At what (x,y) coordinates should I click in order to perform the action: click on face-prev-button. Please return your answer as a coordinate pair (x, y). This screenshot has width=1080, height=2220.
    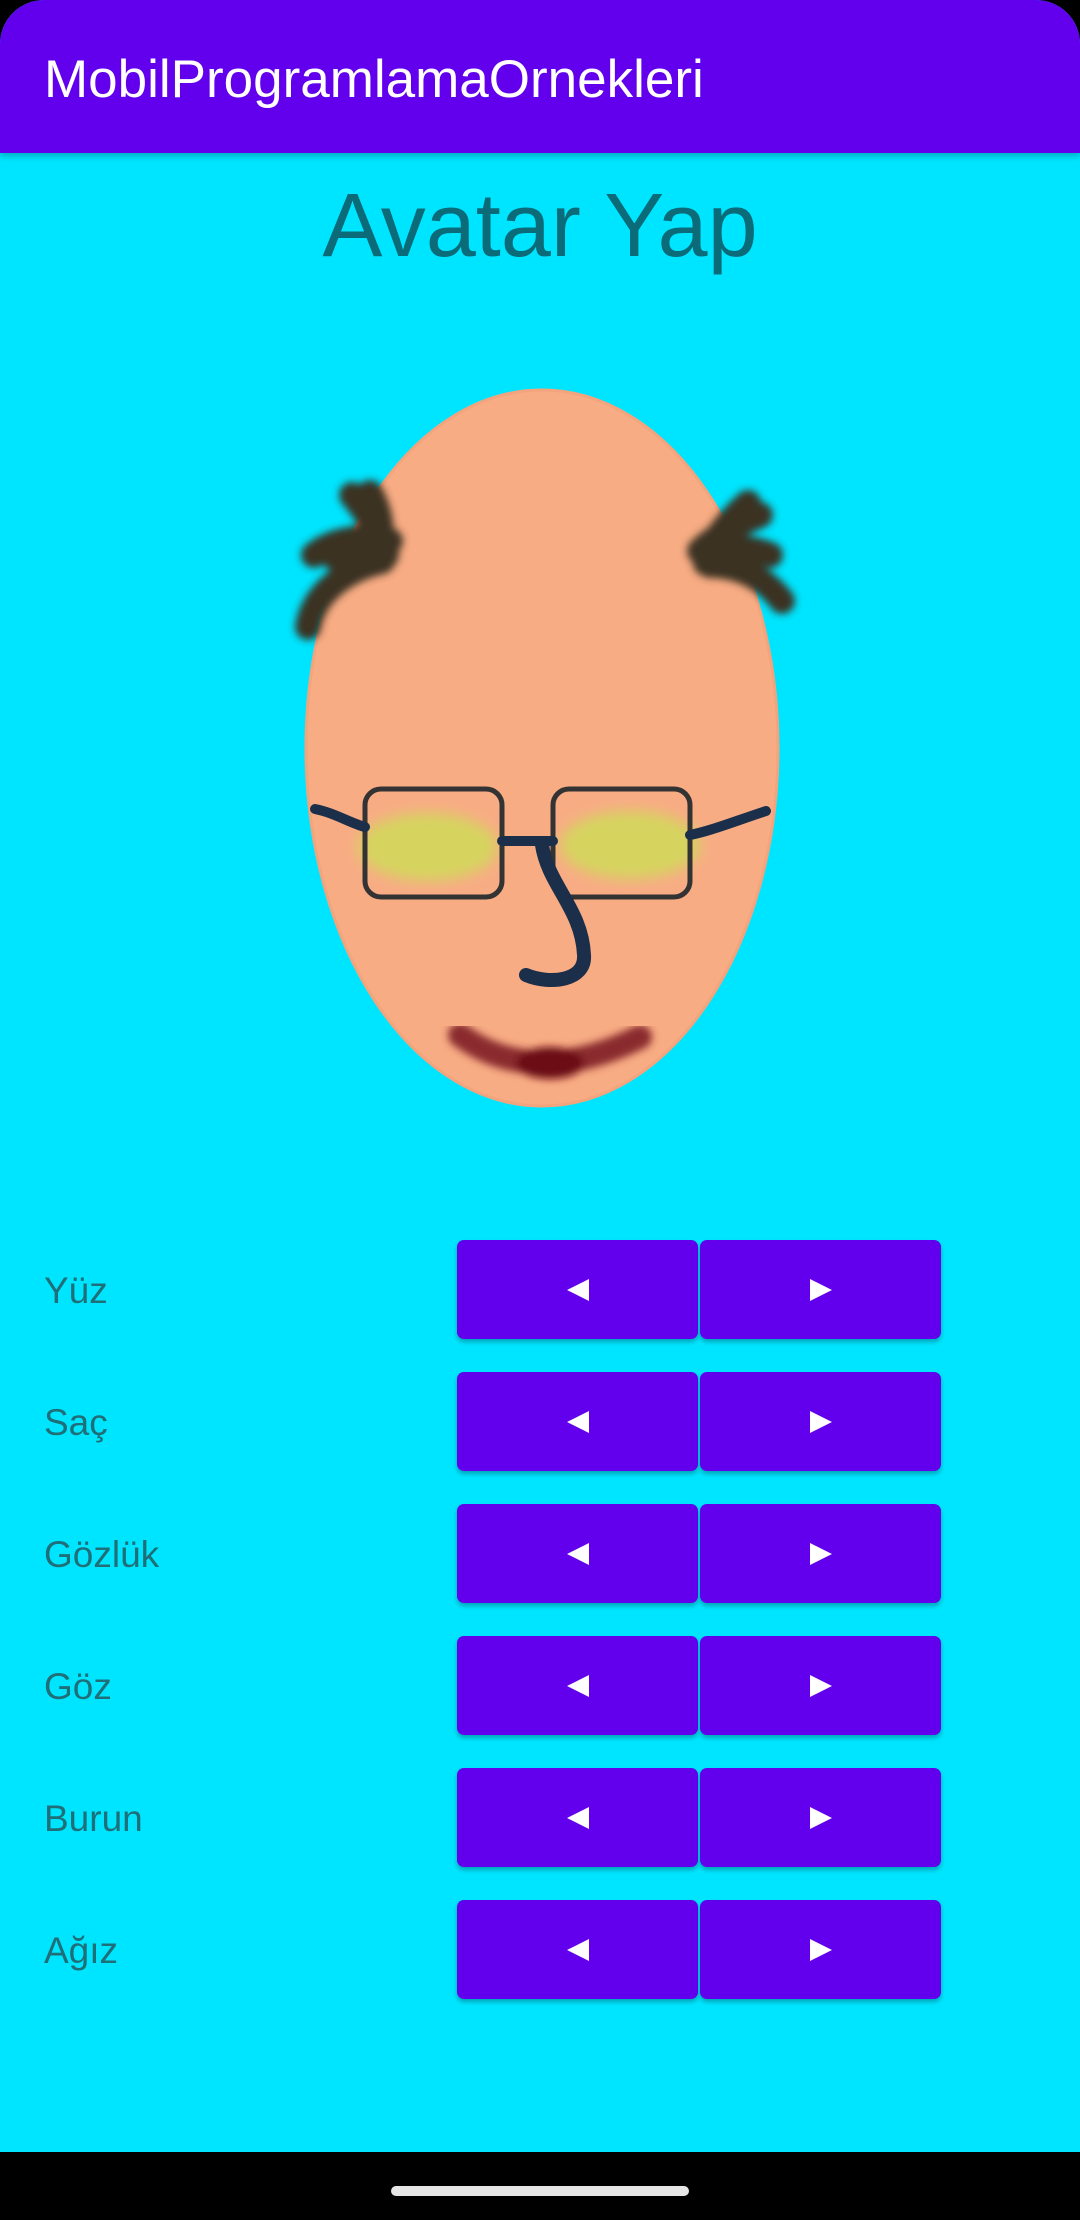
    Looking at the image, I should click on (577, 1289).